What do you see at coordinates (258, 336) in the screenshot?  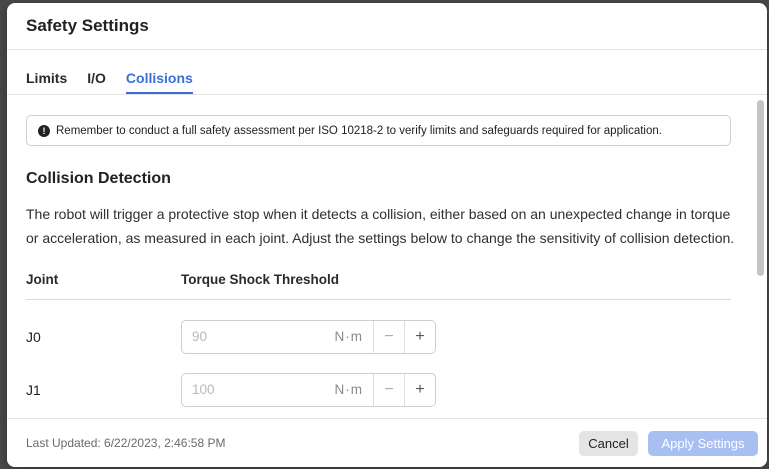 I see `torque-input: 90` at bounding box center [258, 336].